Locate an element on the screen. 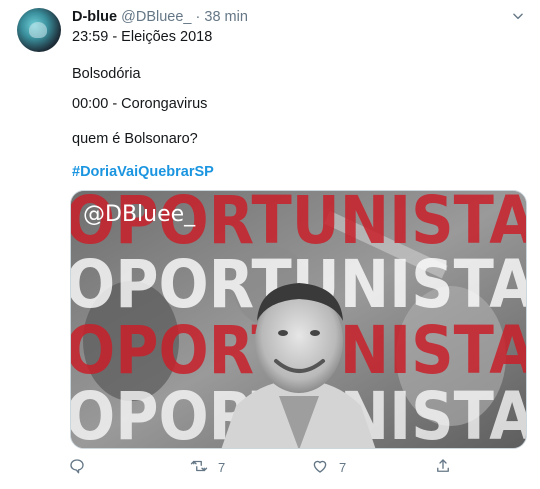 The image size is (540, 489). like-count: 7 is located at coordinates (343, 467).